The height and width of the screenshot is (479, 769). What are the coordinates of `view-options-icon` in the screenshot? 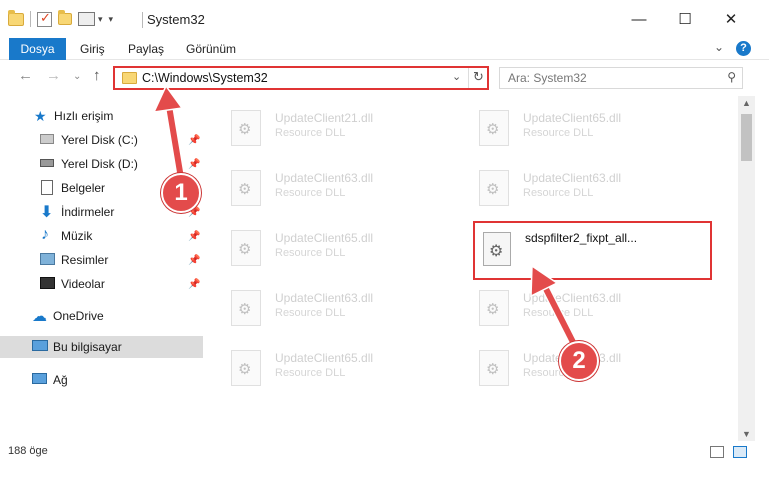 It's located at (86, 19).